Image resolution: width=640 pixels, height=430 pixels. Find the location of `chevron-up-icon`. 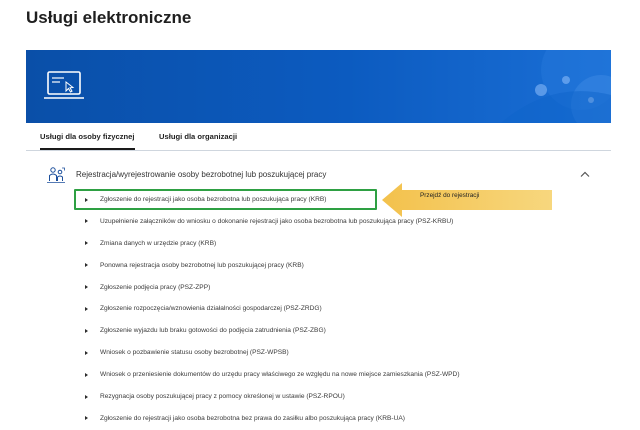

chevron-up-icon is located at coordinates (585, 174).